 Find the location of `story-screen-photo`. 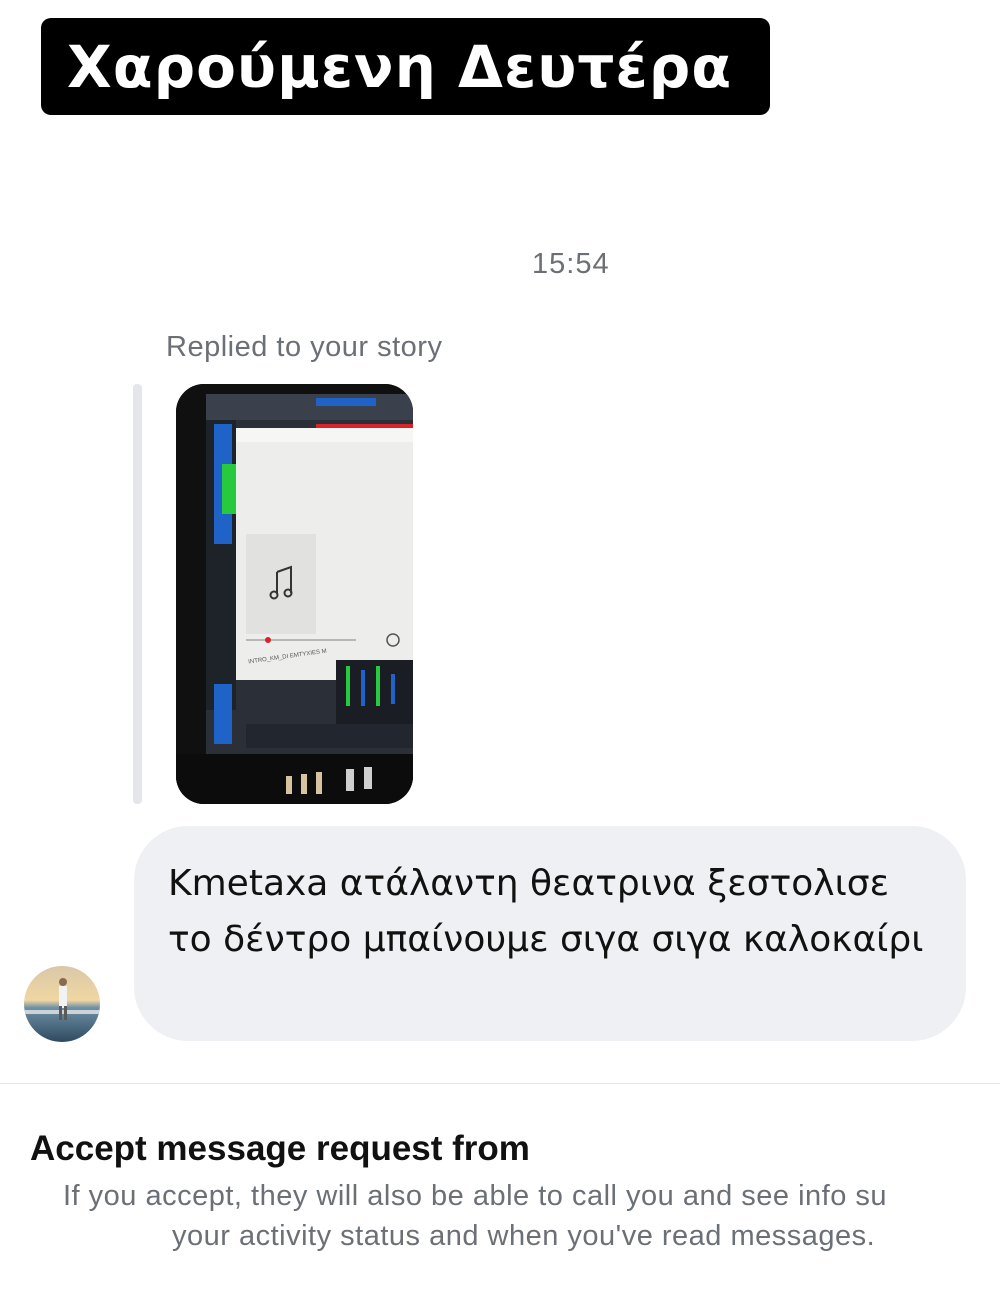

story-screen-photo is located at coordinates (294, 594).